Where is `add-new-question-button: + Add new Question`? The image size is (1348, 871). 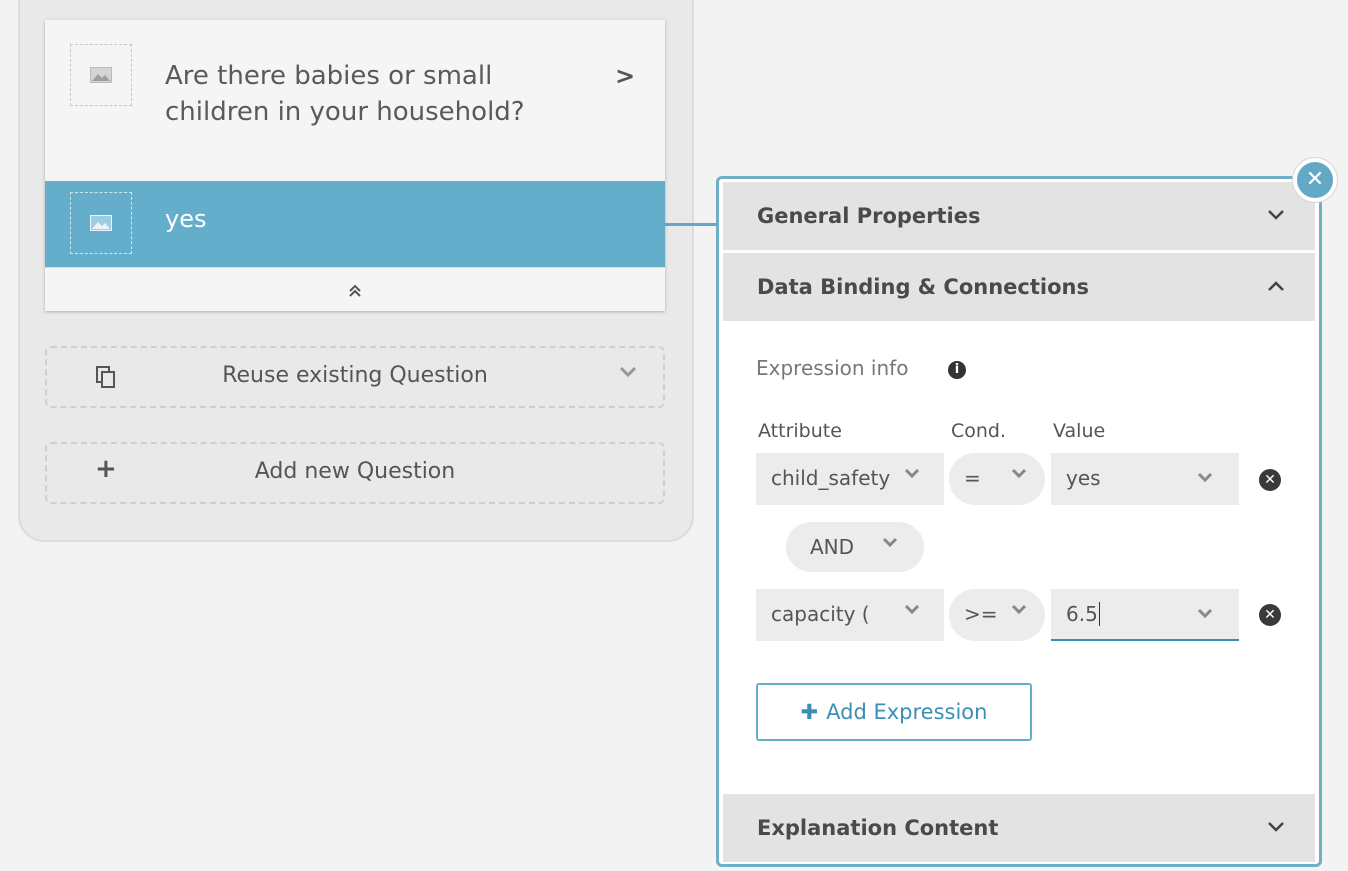
add-new-question-button: + Add new Question is located at coordinates (355, 473).